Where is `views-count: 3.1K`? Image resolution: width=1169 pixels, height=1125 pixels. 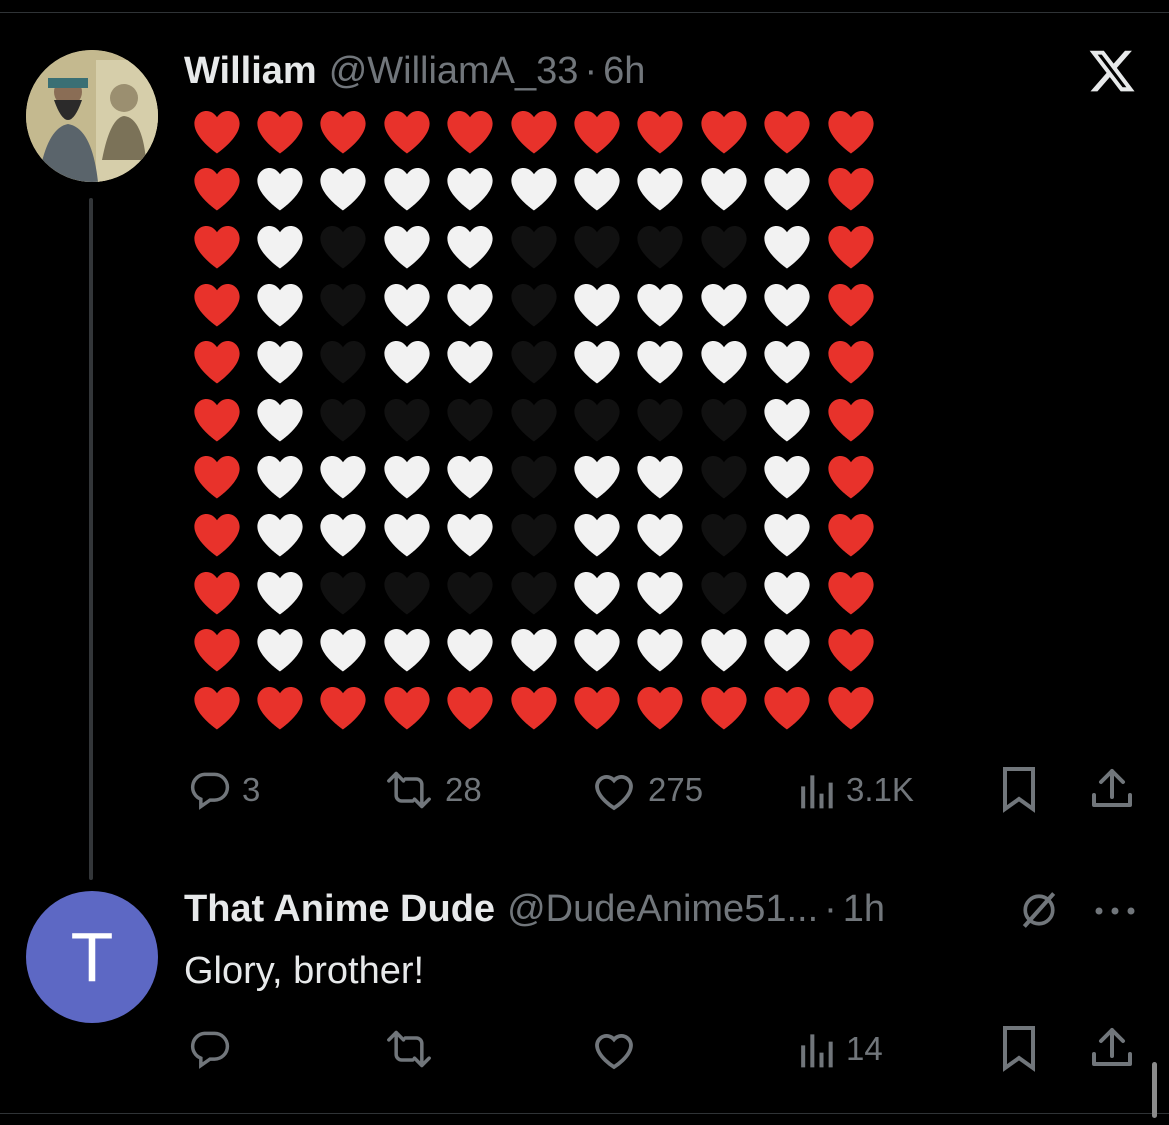
views-count: 3.1K is located at coordinates (880, 789).